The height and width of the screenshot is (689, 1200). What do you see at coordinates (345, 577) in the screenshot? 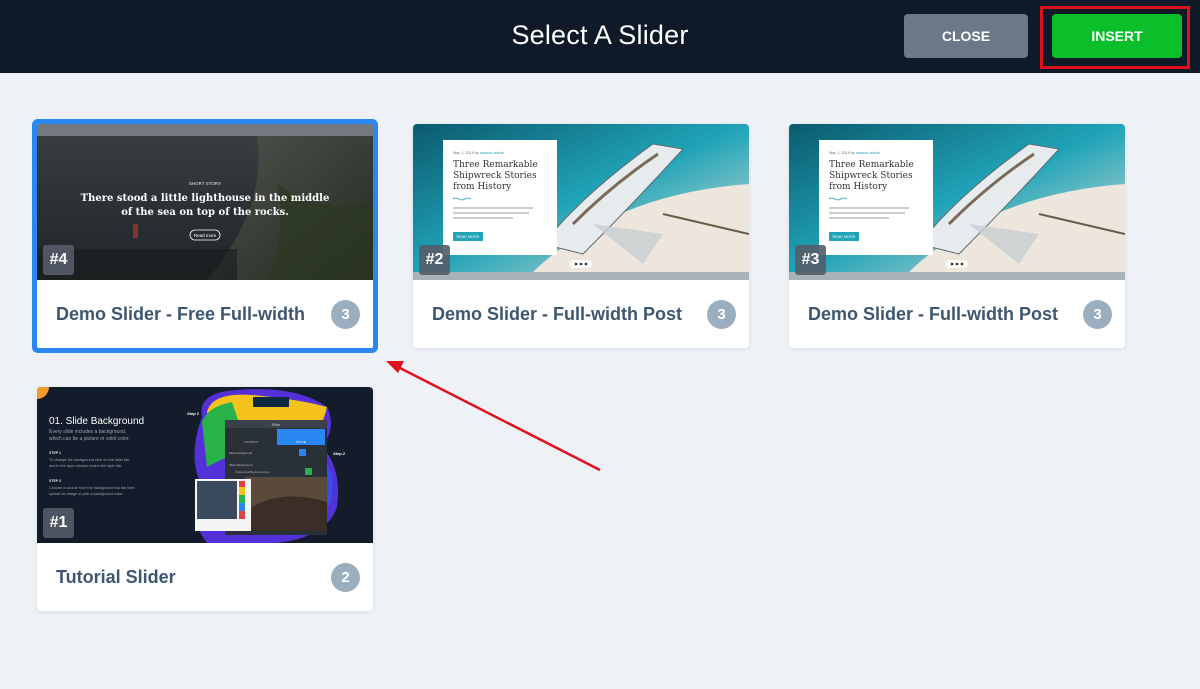
I see `slide-count-badge: 2` at bounding box center [345, 577].